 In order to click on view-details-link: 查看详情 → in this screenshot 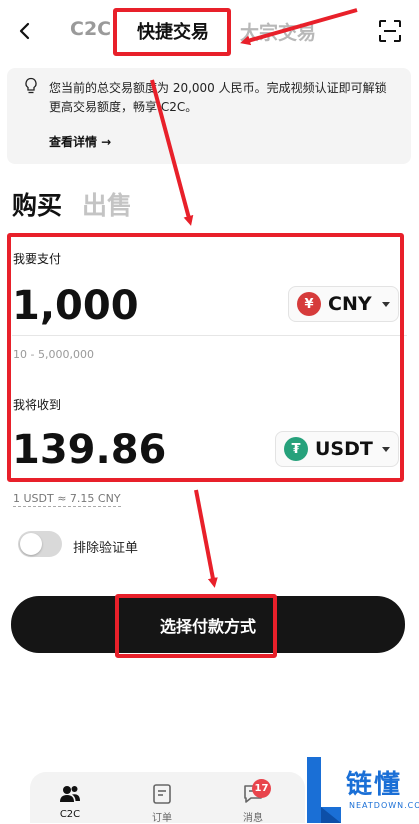, I will do `click(80, 141)`.